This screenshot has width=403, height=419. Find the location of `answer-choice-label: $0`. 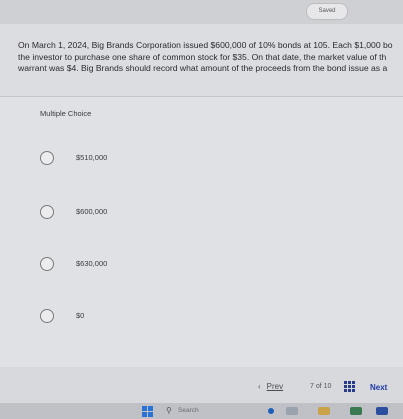

answer-choice-label: $0 is located at coordinates (80, 315).